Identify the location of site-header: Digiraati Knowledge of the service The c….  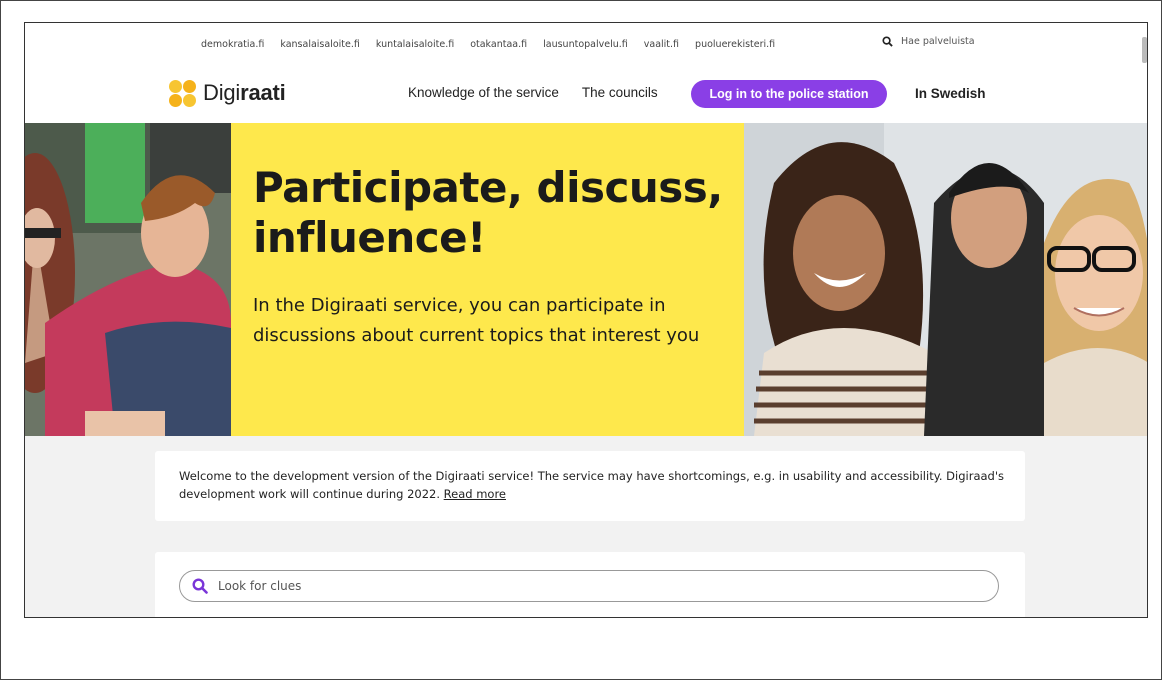
(586, 94).